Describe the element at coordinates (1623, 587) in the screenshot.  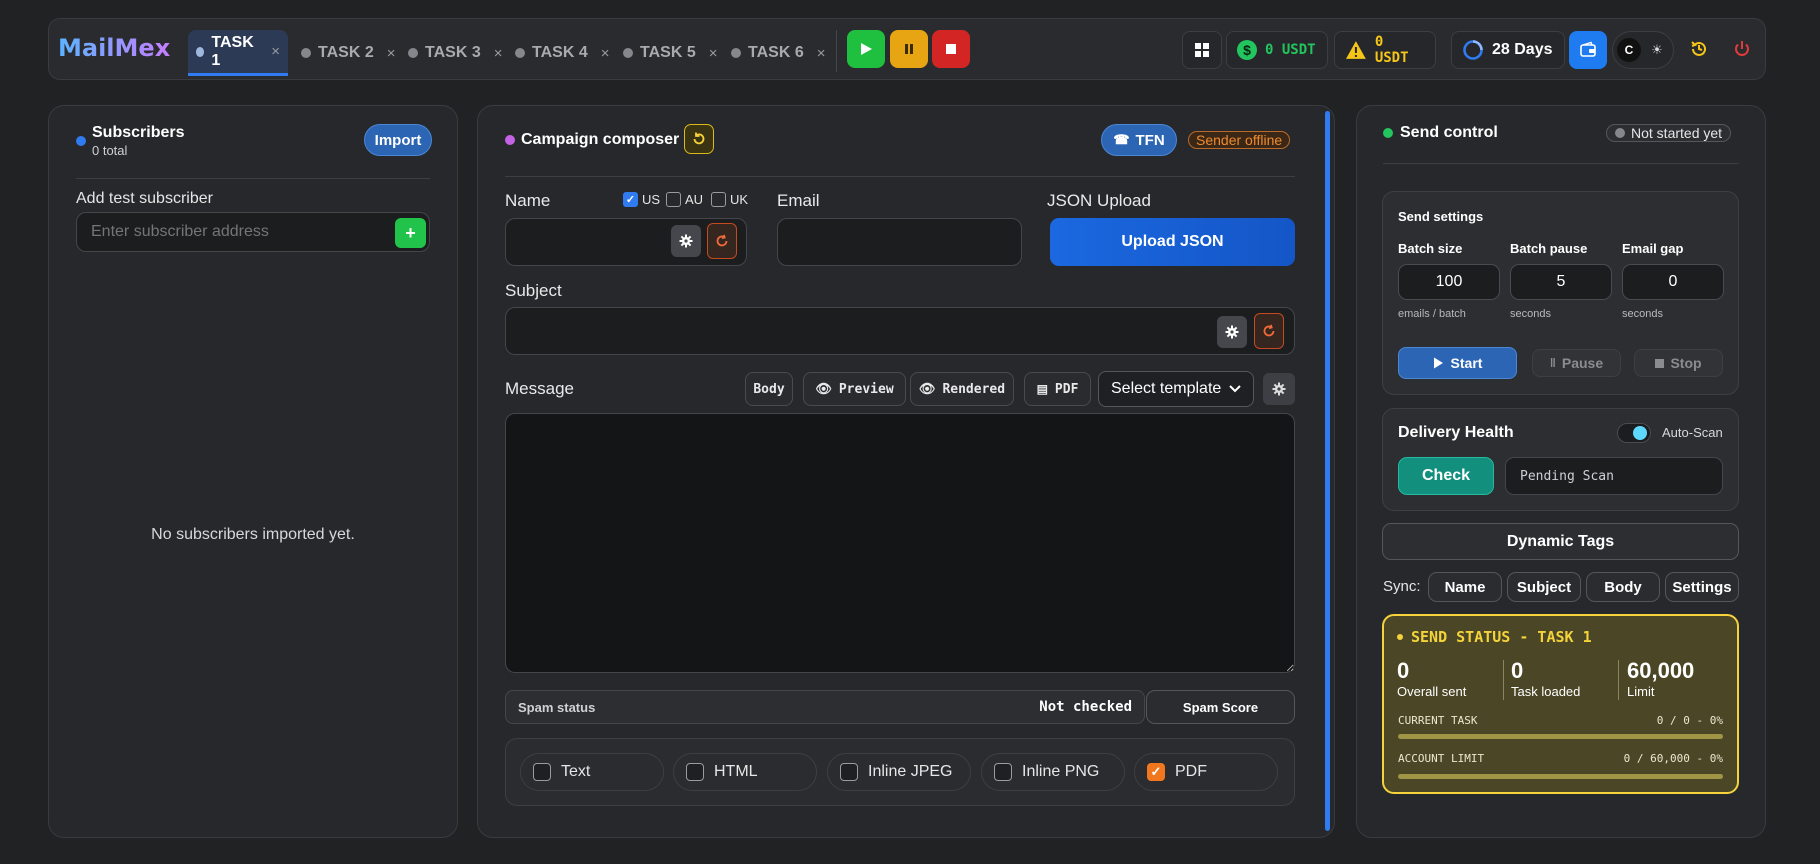
I see `sync-body-button: Body` at that location.